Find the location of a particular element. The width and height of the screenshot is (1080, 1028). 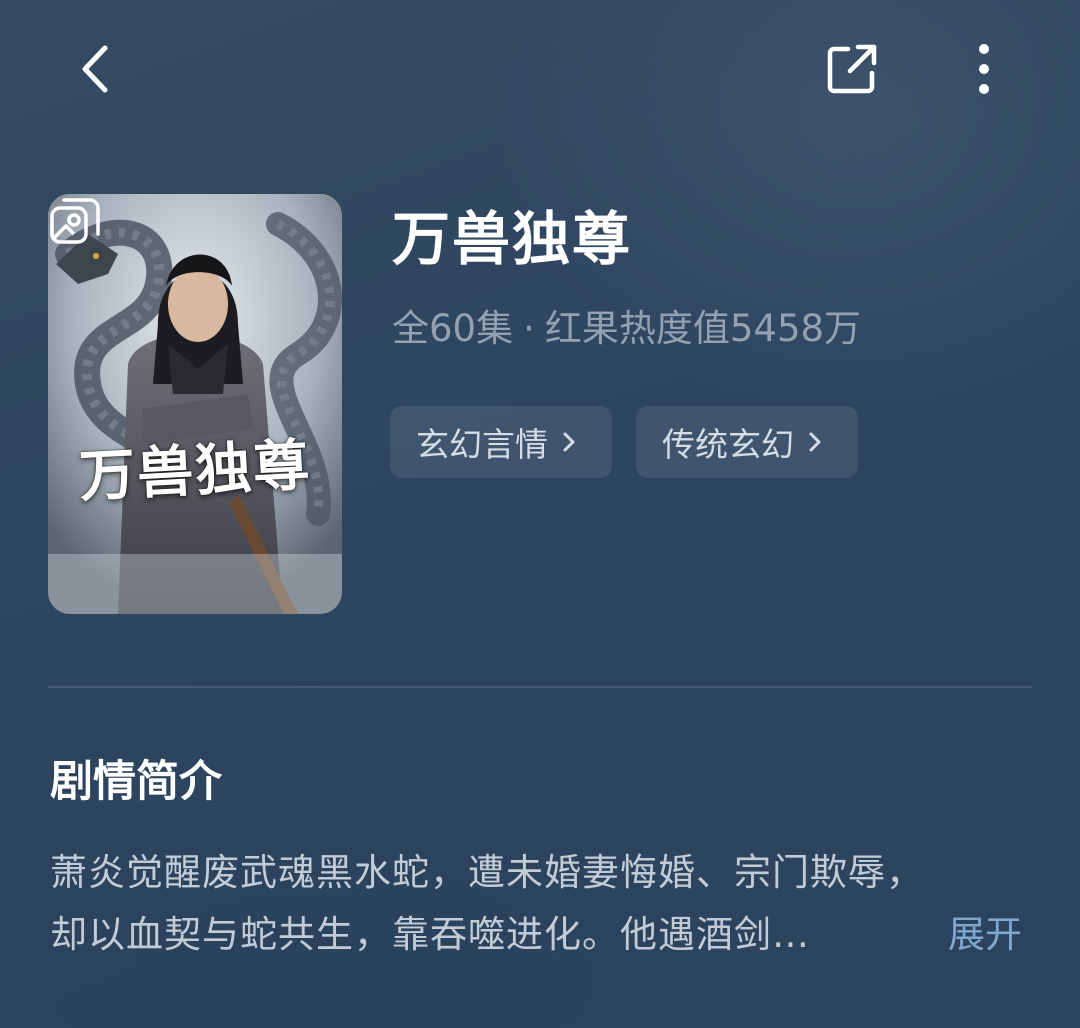

more-button is located at coordinates (984, 69).